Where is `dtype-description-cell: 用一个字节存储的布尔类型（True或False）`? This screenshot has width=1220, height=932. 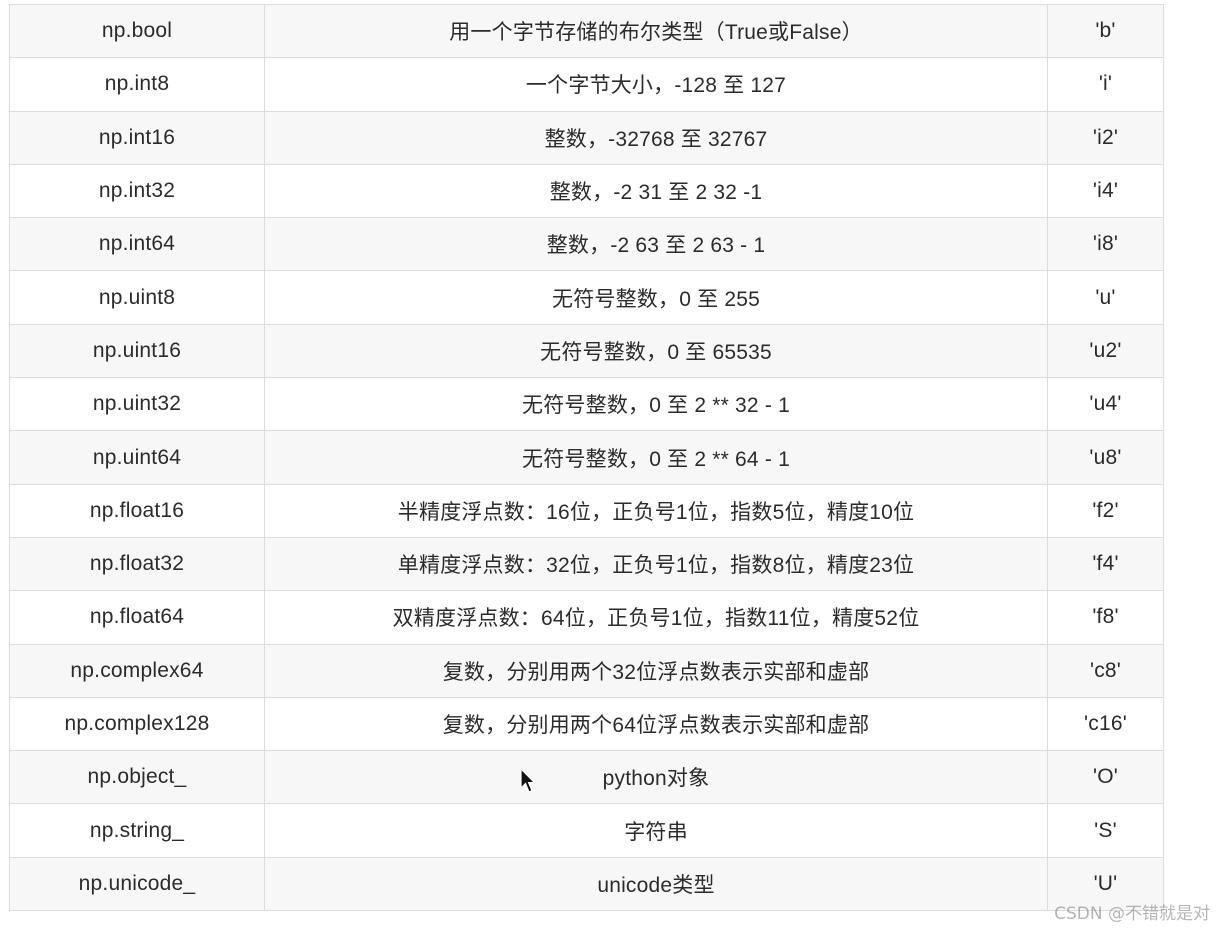
dtype-description-cell: 用一个字节存储的布尔类型（True或False） is located at coordinates (656, 31).